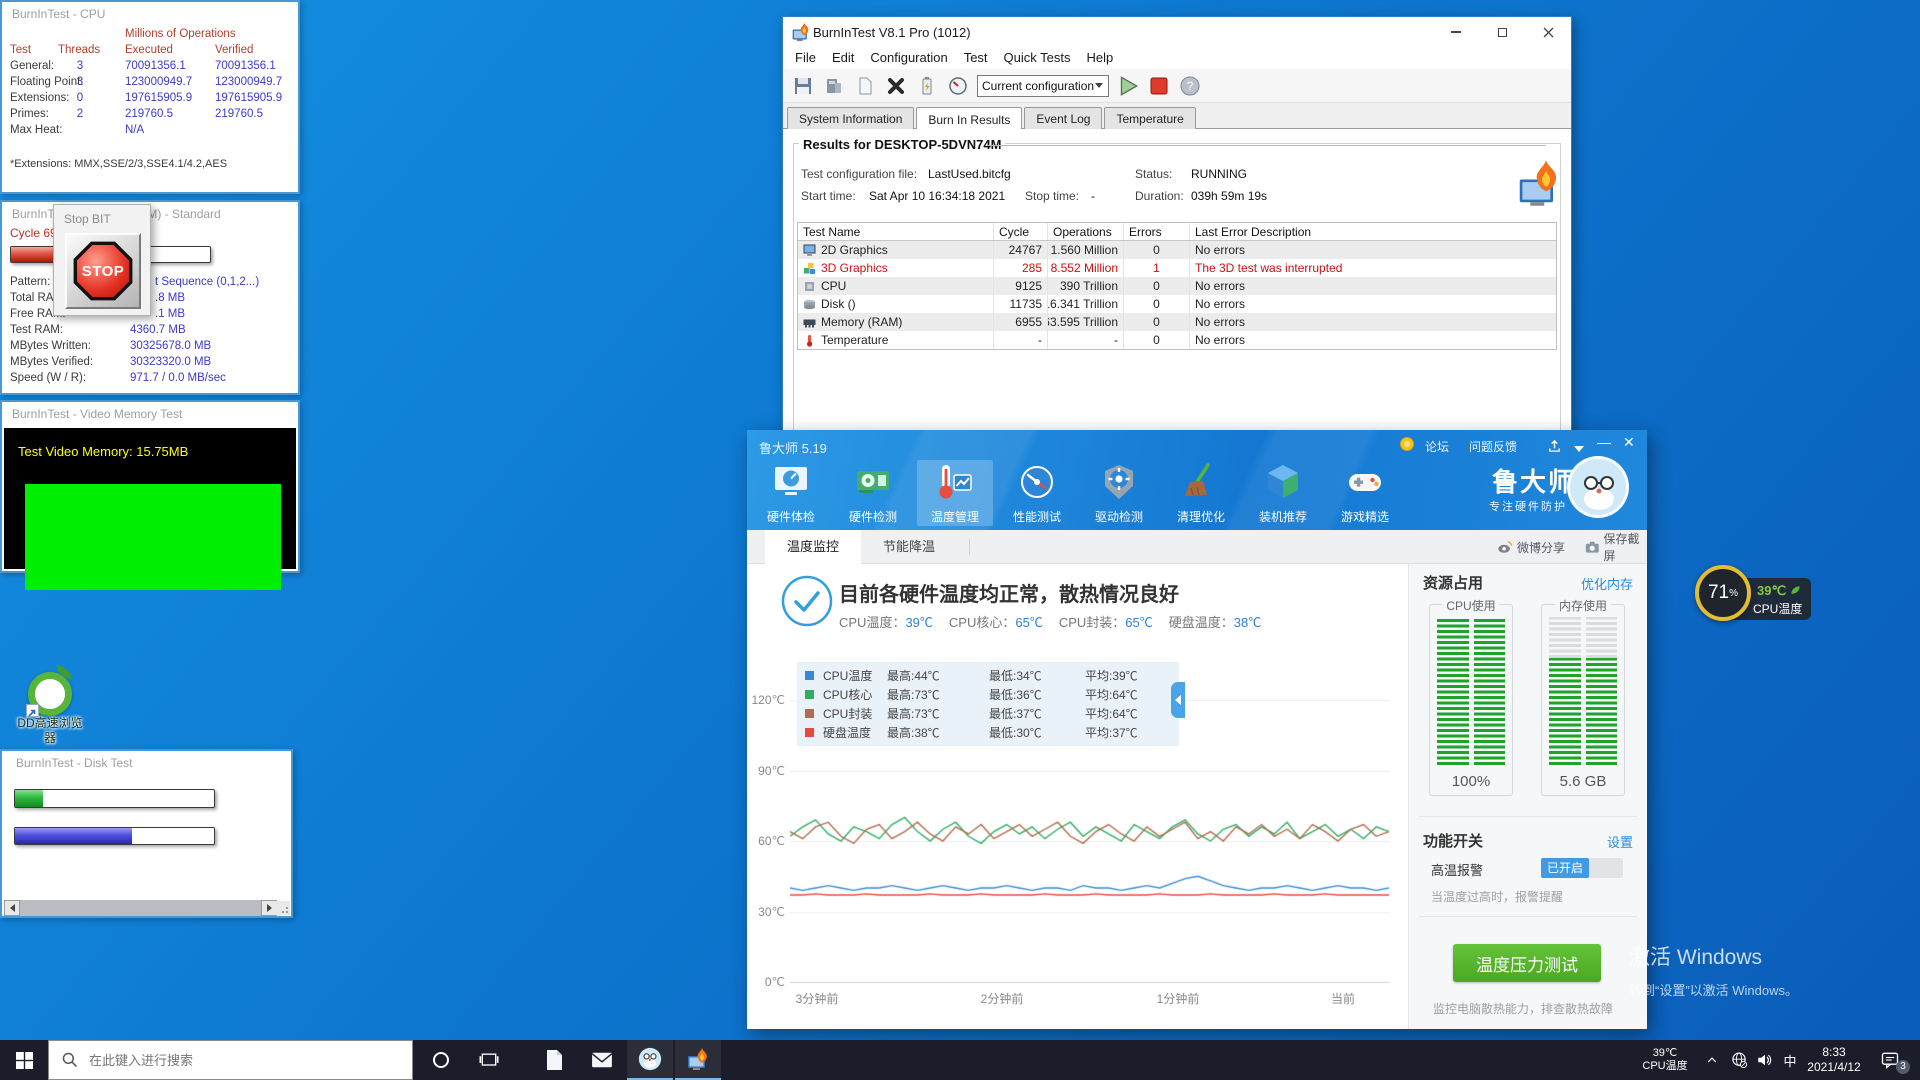 The width and height of the screenshot is (1920, 1080). Describe the element at coordinates (1790, 1060) in the screenshot. I see `tray-ime: 中` at that location.